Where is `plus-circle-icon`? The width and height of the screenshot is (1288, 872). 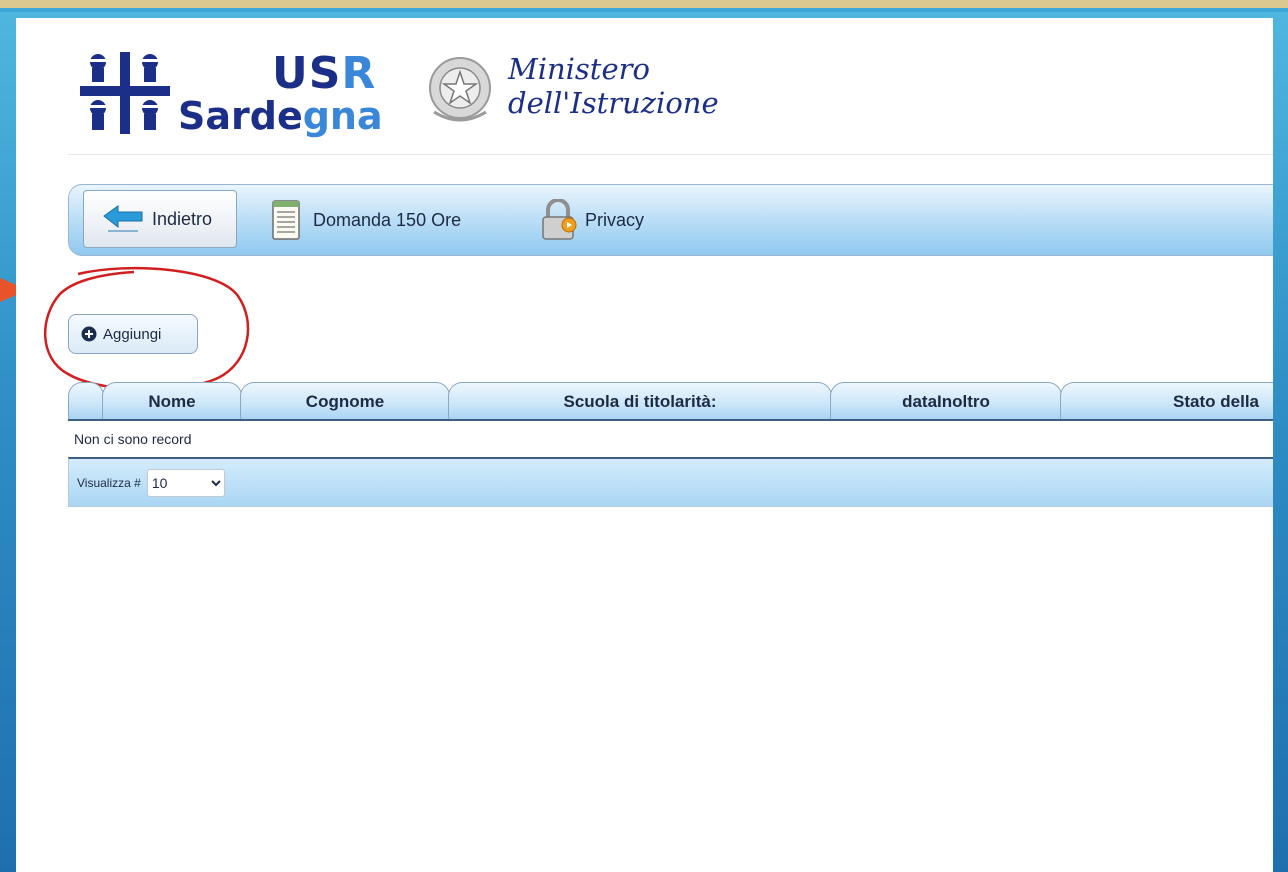
plus-circle-icon is located at coordinates (89, 334).